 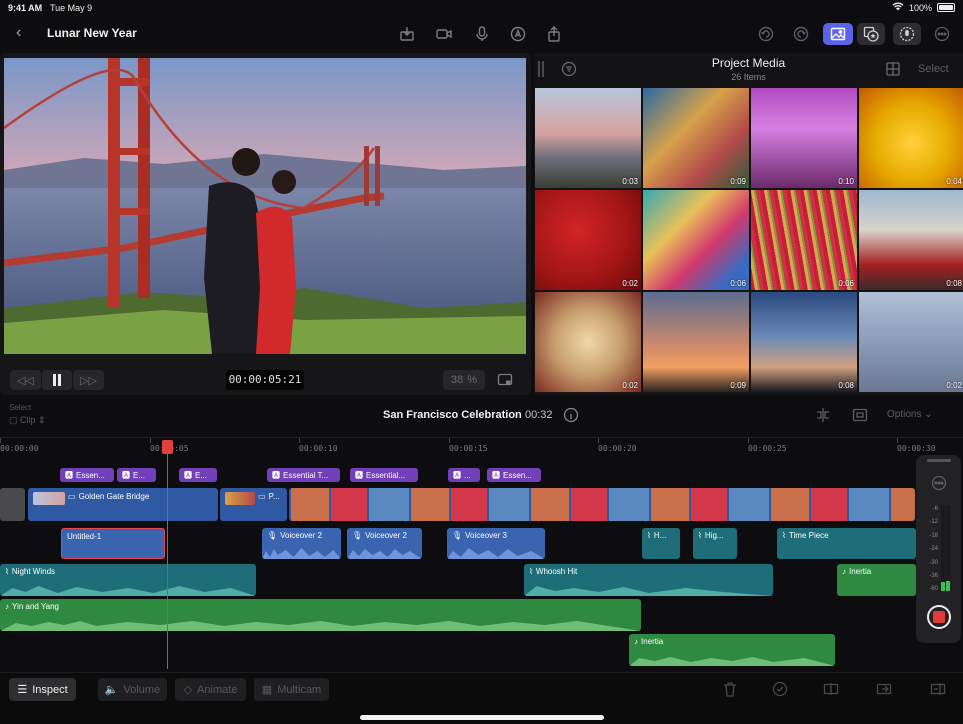 I want to click on thumbnail-duration: 0:08, so click(x=954, y=283).